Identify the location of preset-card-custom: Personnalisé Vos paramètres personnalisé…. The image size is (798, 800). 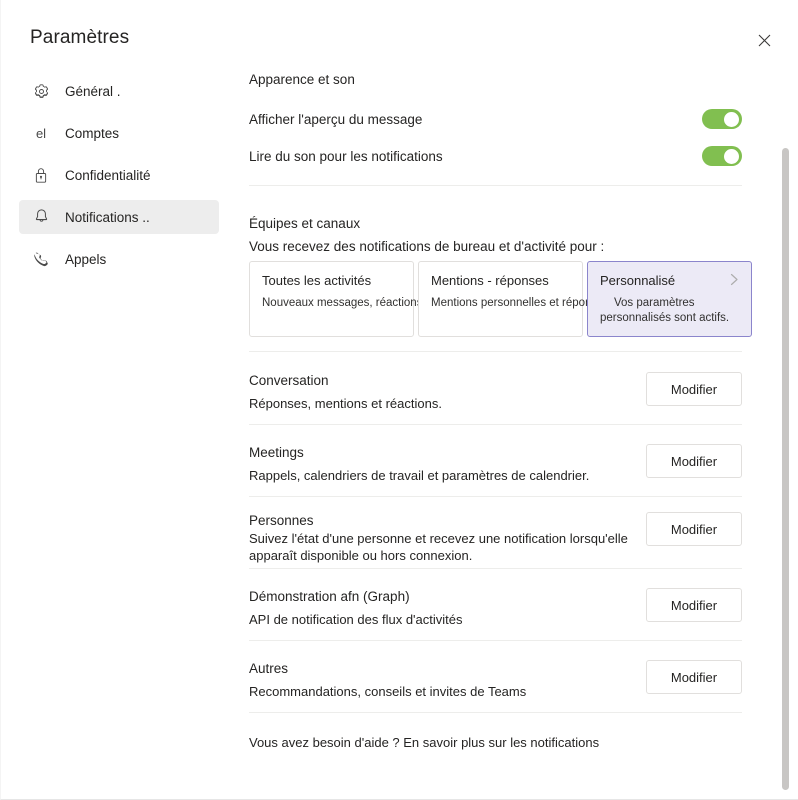
(669, 299).